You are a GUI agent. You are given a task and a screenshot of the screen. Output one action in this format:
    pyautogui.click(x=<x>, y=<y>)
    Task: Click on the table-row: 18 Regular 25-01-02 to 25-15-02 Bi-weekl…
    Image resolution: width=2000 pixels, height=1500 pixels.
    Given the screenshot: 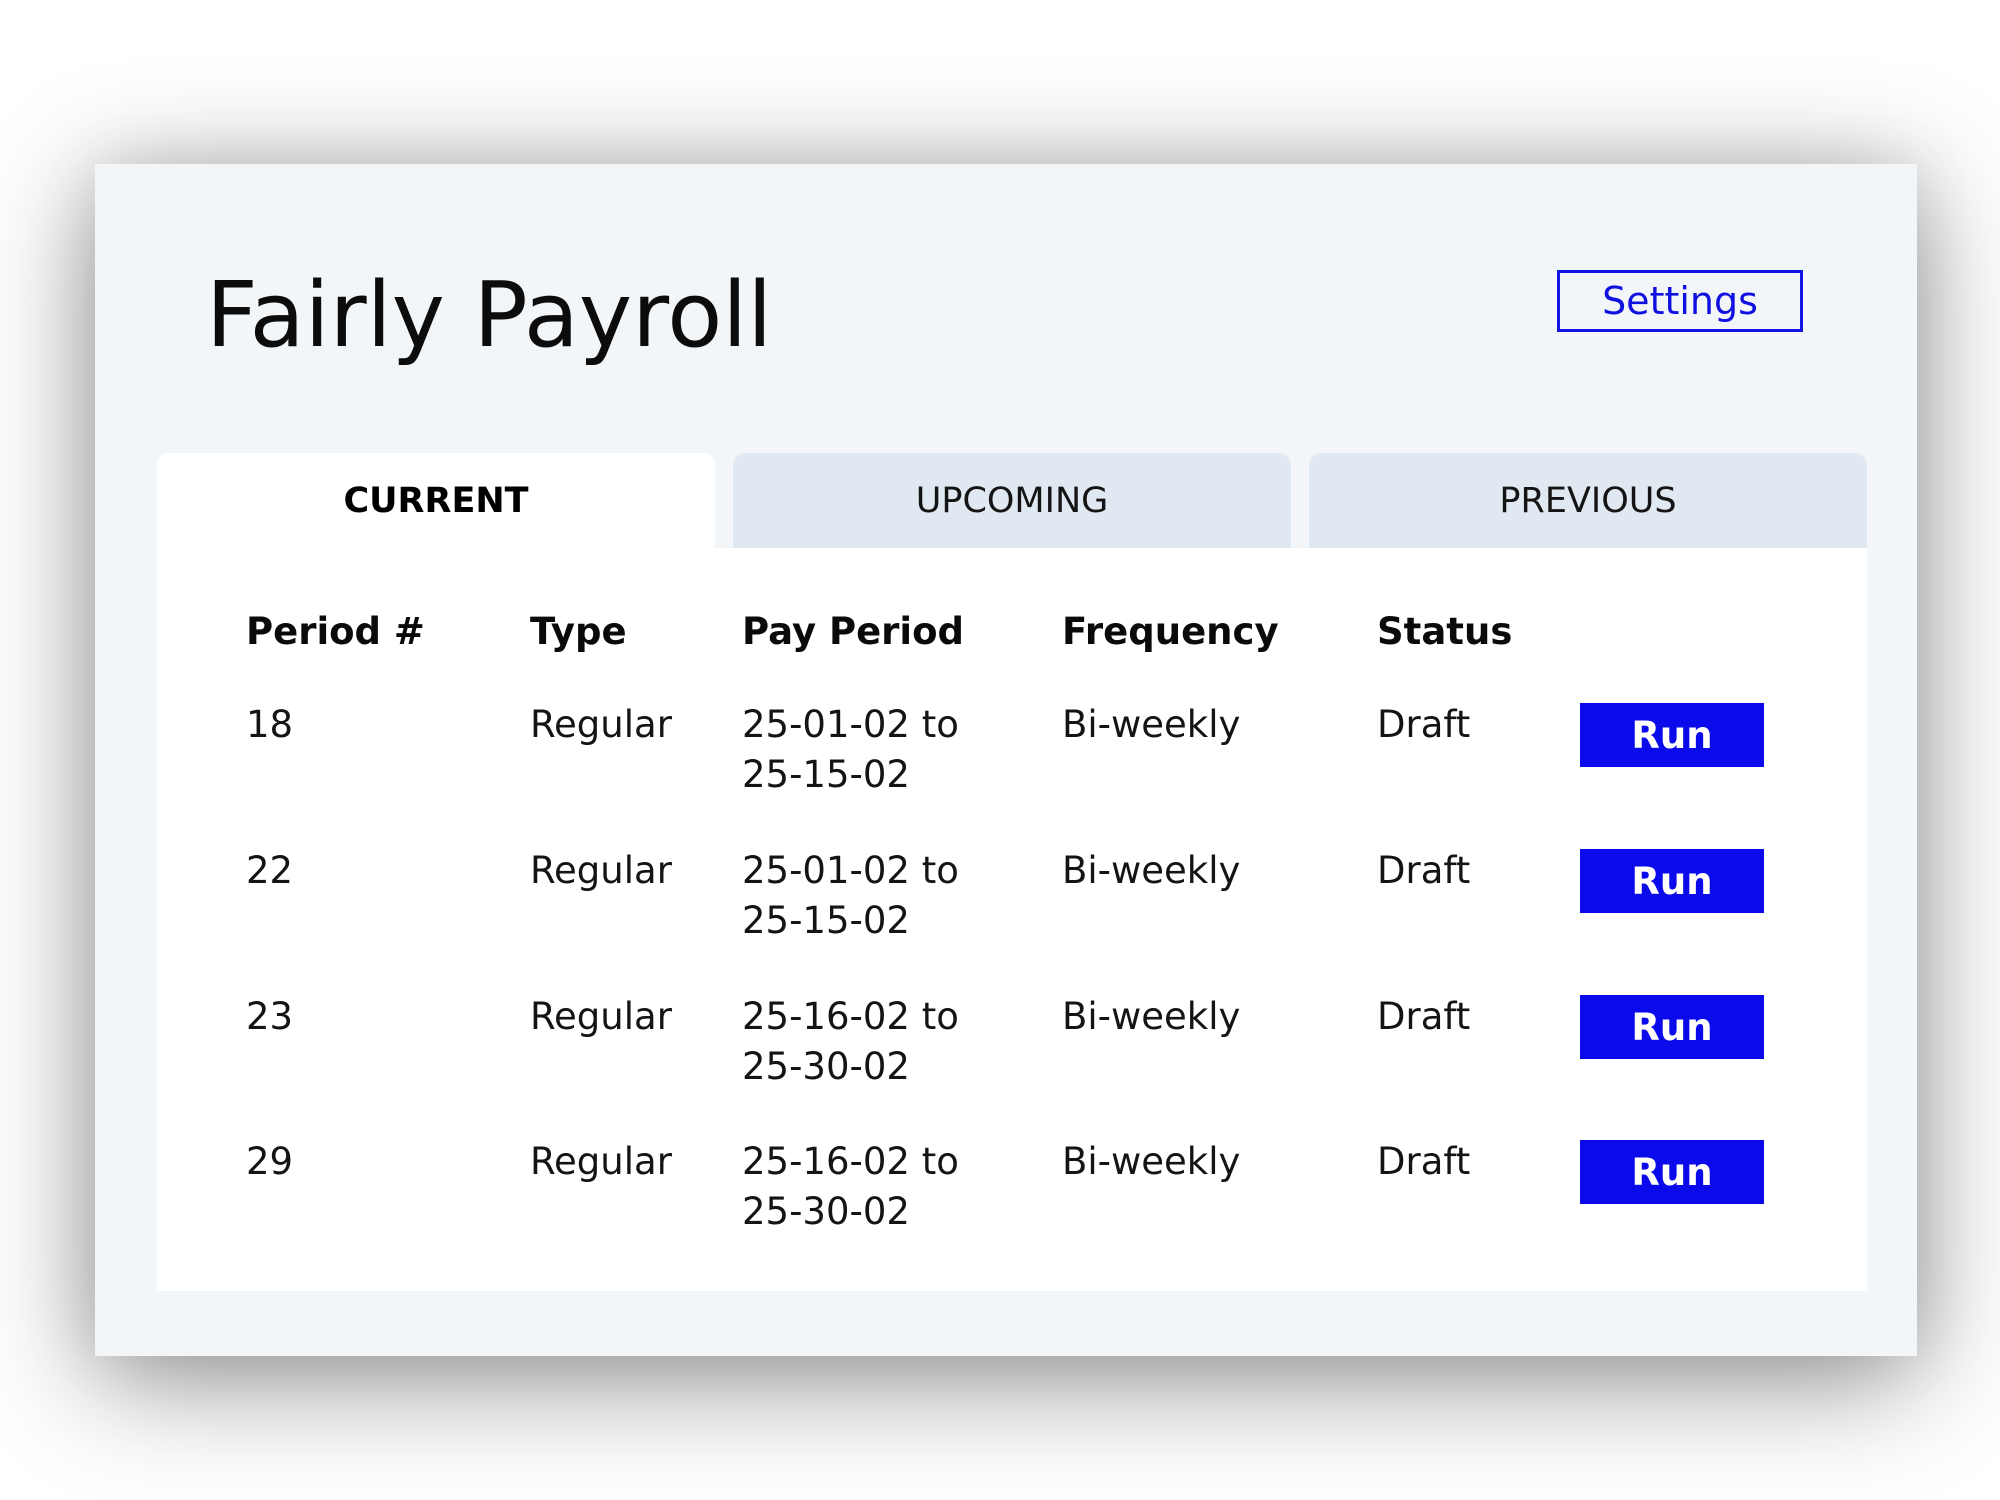 What is the action you would take?
    pyautogui.click(x=1012, y=770)
    